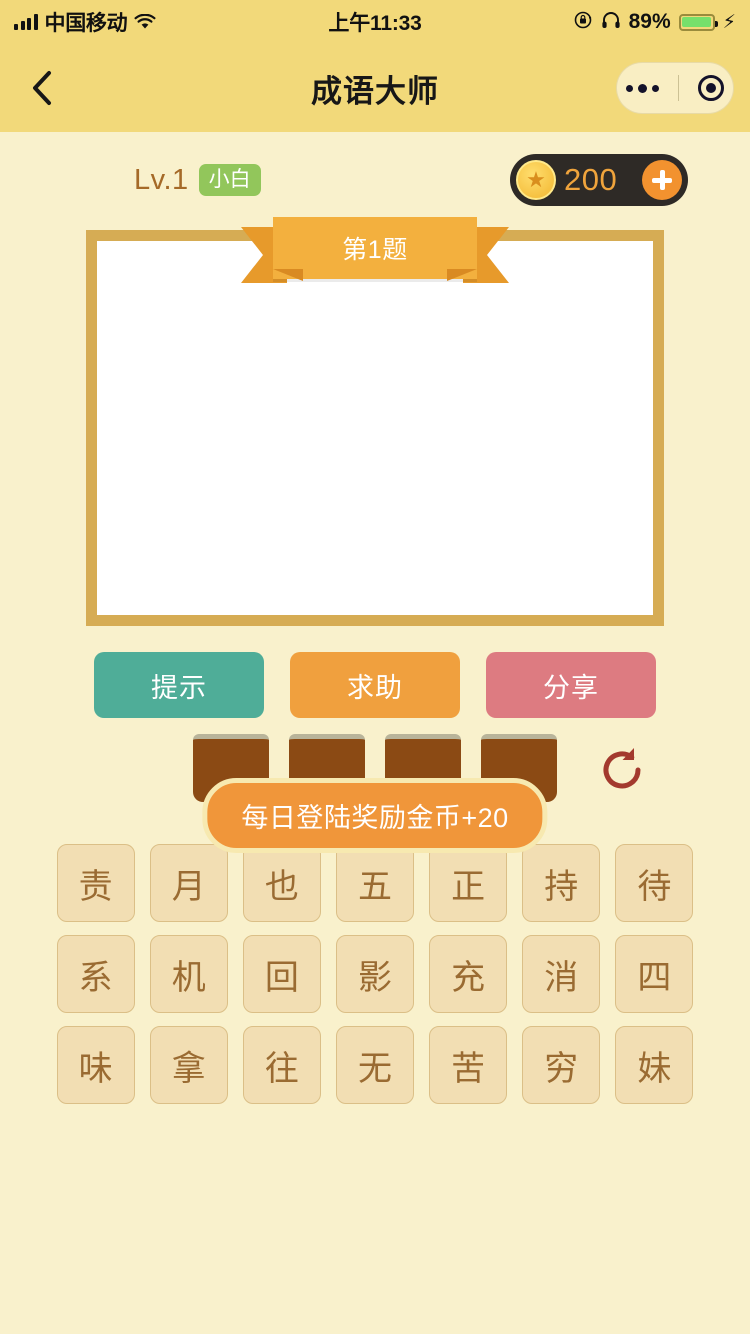 The width and height of the screenshot is (750, 1334). Describe the element at coordinates (729, 22) in the screenshot. I see `lightning-bolt-icon: ⚡` at that location.